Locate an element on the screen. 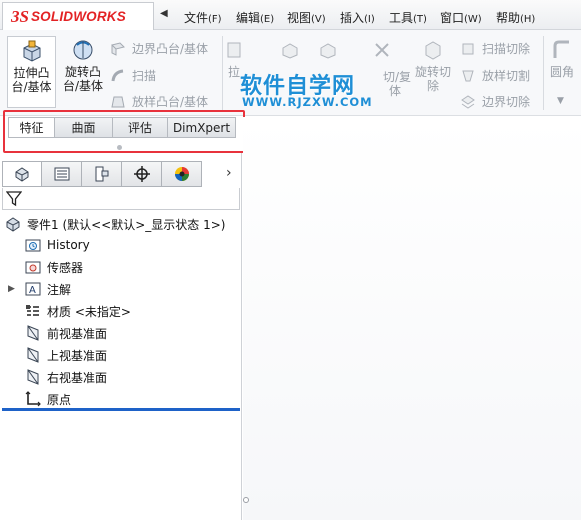 Image resolution: width=581 pixels, height=520 pixels. fillet-dropdown-arrow-icon: ▼ is located at coordinates (560, 101).